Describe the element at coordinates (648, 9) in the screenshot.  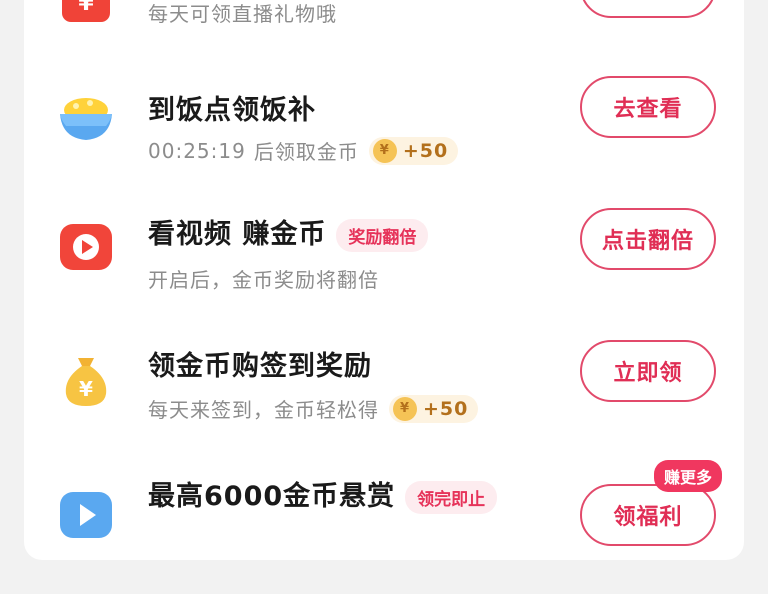
I see `task-live-gift-button` at that location.